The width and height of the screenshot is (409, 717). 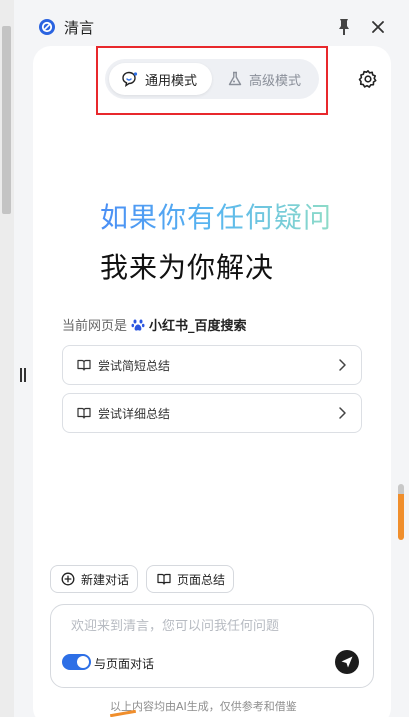 I want to click on brief-summary-button: 尝试简短总结, so click(x=212, y=365).